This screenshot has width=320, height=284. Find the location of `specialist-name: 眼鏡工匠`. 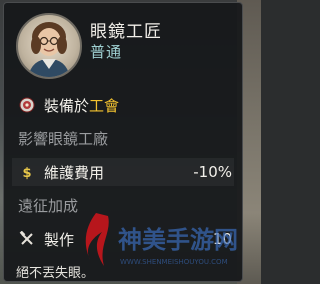

specialist-name: 眼鏡工匠 is located at coordinates (126, 32).